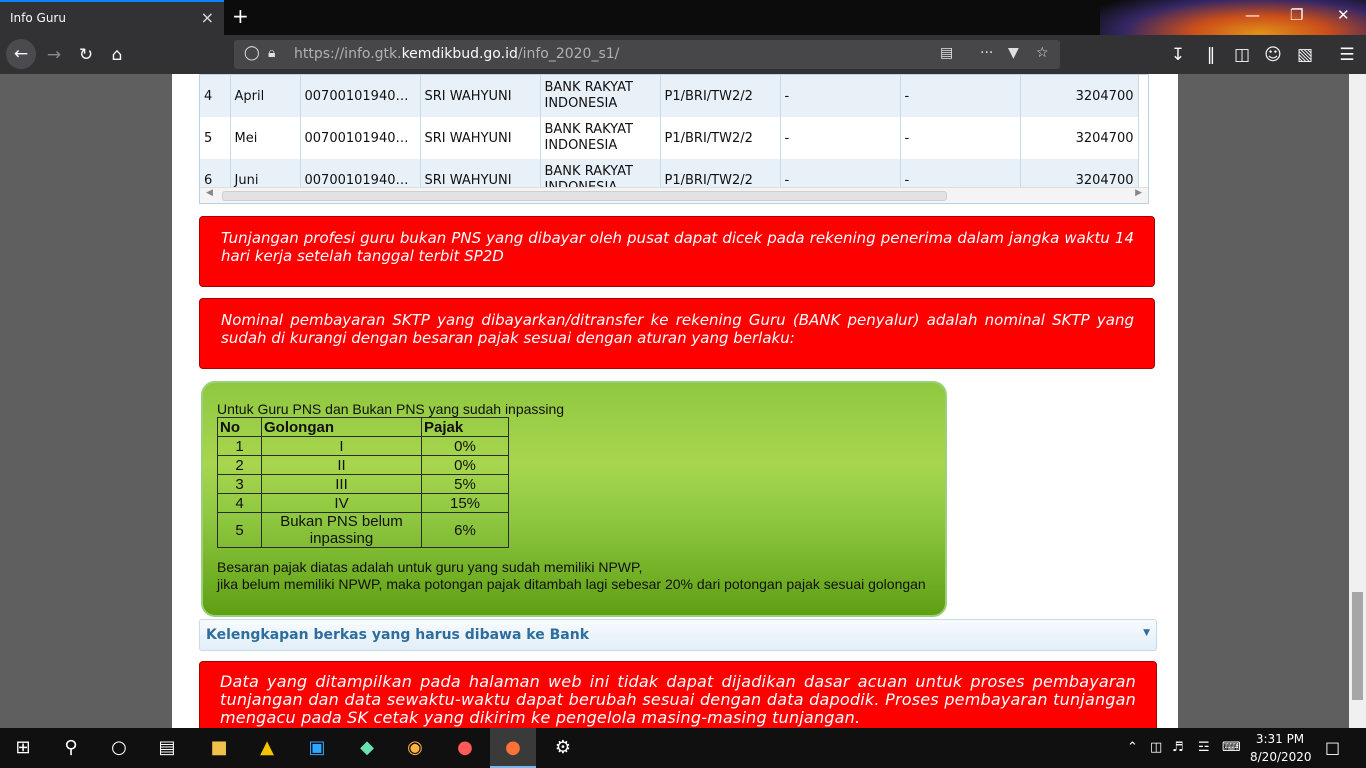  What do you see at coordinates (119, 748) in the screenshot?
I see `cortana-icon: ○` at bounding box center [119, 748].